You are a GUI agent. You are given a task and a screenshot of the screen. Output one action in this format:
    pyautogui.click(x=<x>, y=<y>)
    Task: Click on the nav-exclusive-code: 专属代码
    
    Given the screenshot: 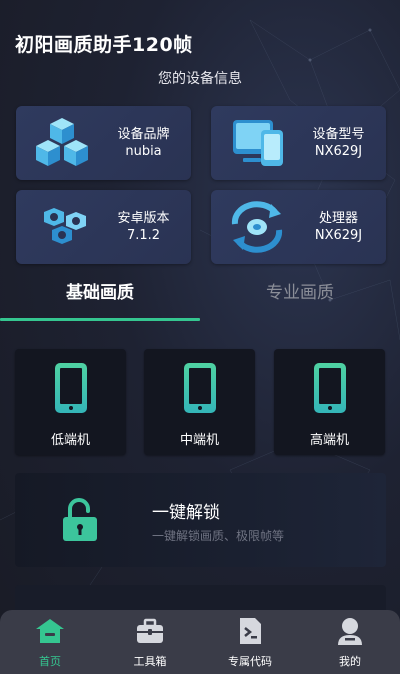 What is the action you would take?
    pyautogui.click(x=250, y=642)
    